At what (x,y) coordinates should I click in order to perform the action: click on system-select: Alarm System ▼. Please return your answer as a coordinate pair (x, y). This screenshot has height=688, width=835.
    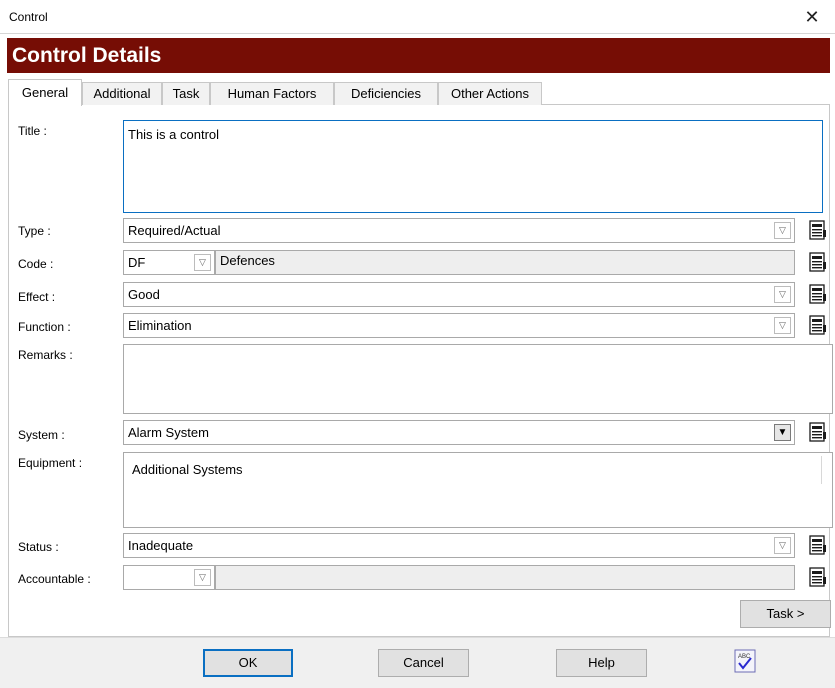
    Looking at the image, I should click on (459, 432).